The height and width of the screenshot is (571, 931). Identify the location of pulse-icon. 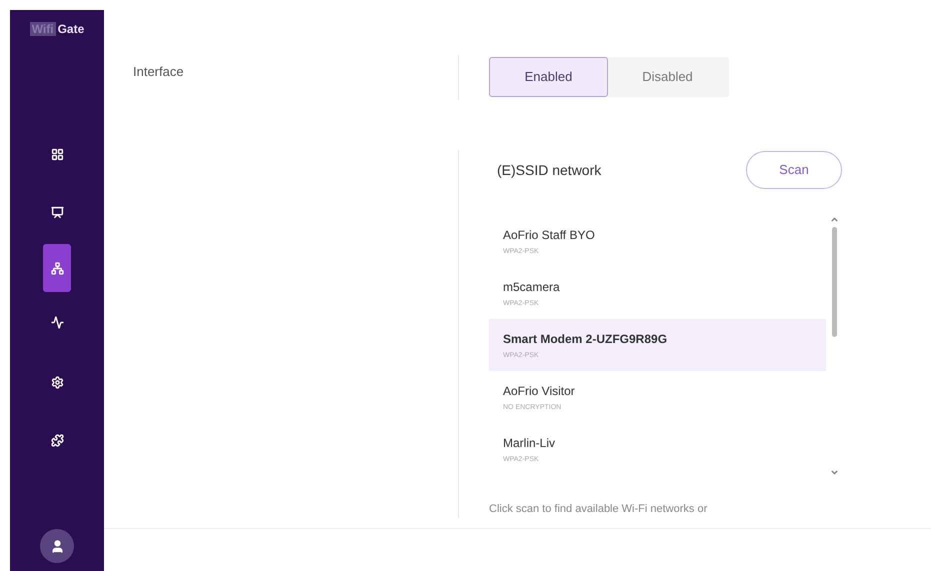
(57, 322).